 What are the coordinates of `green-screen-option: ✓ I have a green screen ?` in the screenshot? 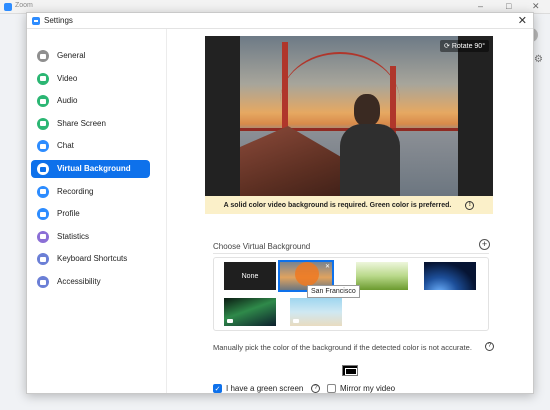 It's located at (267, 388).